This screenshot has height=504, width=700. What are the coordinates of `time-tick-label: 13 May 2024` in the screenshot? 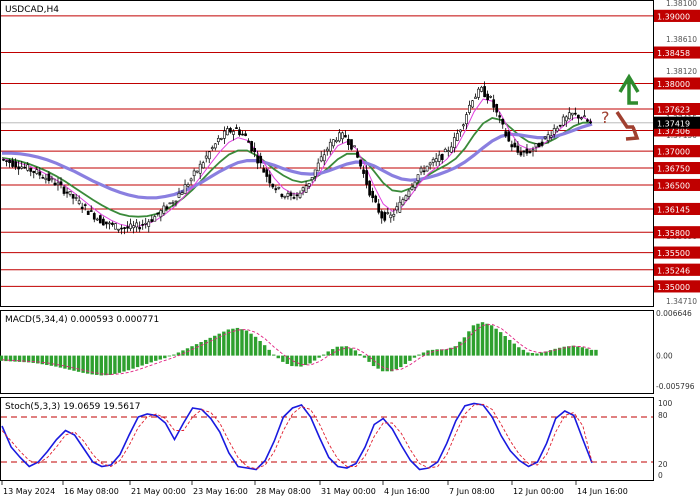 It's located at (29, 491).